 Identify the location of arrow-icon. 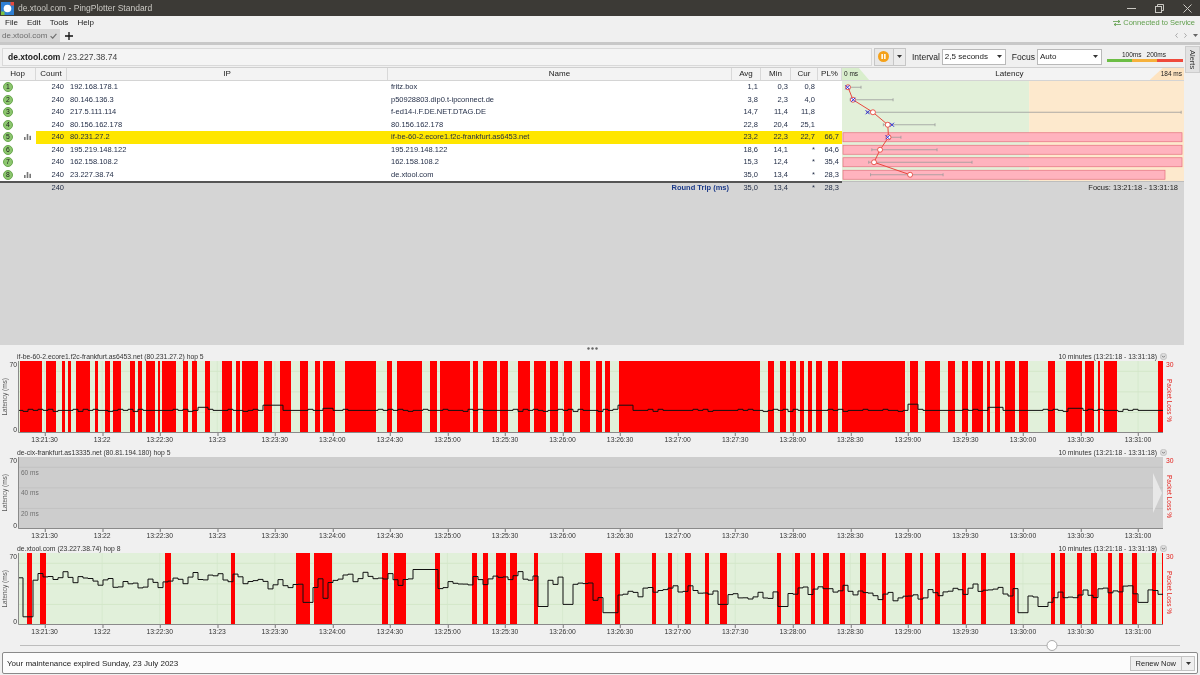
(1157, 493).